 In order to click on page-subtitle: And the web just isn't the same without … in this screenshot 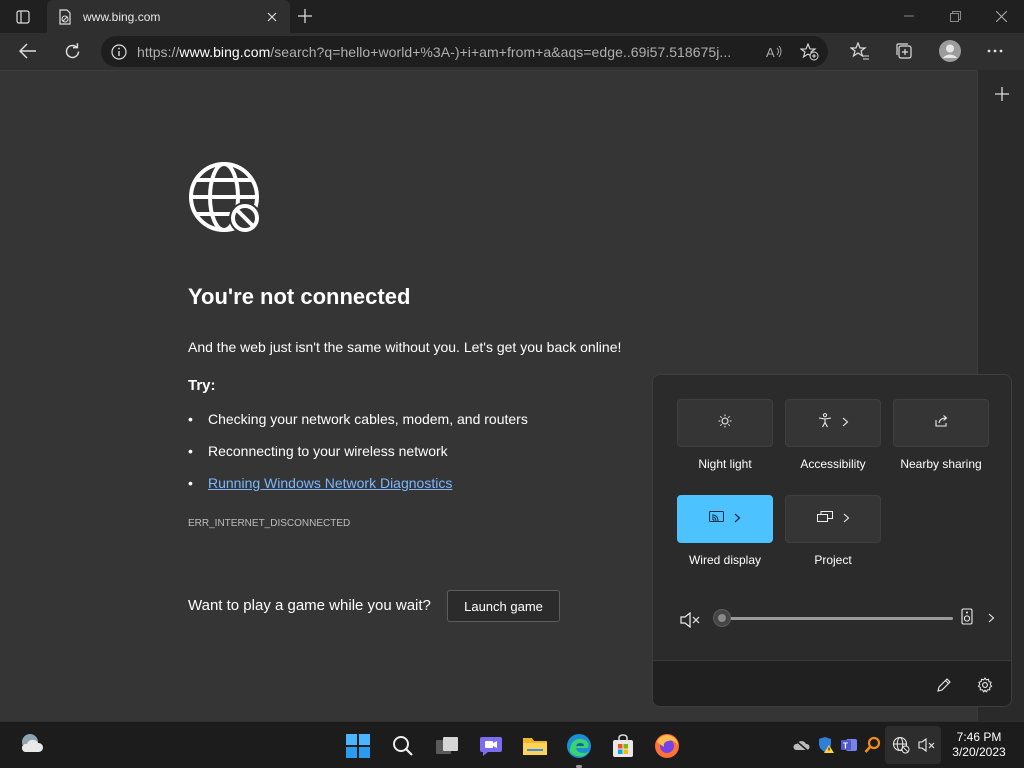, I will do `click(405, 347)`.